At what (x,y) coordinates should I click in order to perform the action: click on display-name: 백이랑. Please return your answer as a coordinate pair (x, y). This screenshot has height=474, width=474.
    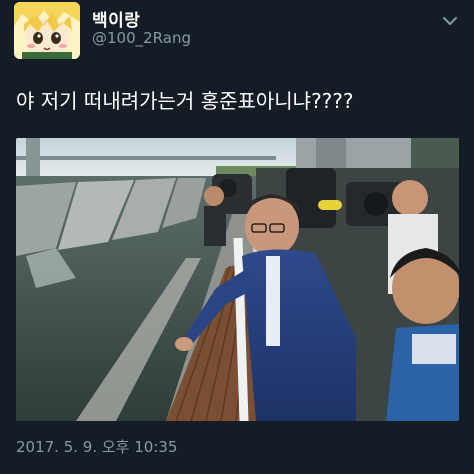
    Looking at the image, I should click on (116, 18).